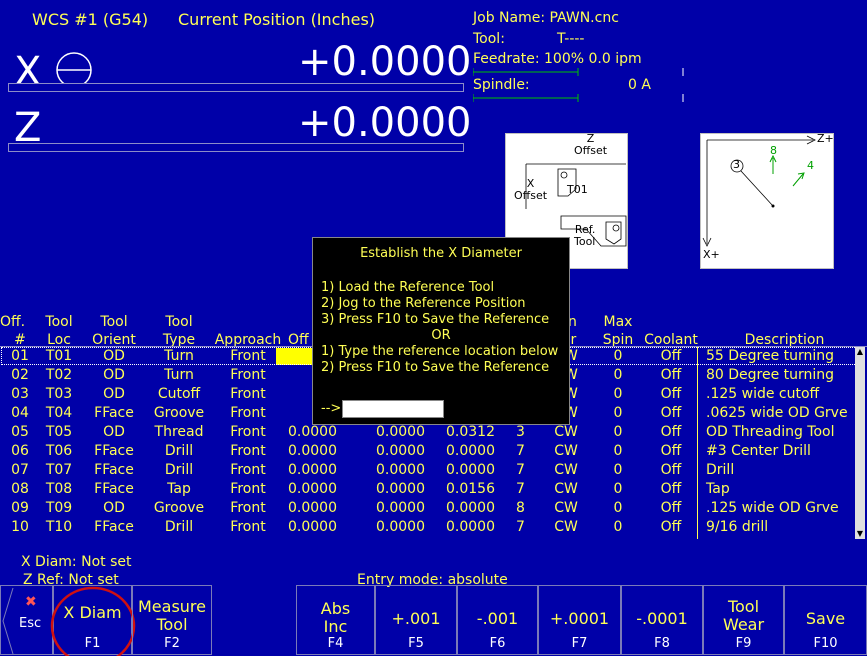 This screenshot has height=656, width=867. Describe the element at coordinates (335, 643) in the screenshot. I see `f4-label: F4` at that location.